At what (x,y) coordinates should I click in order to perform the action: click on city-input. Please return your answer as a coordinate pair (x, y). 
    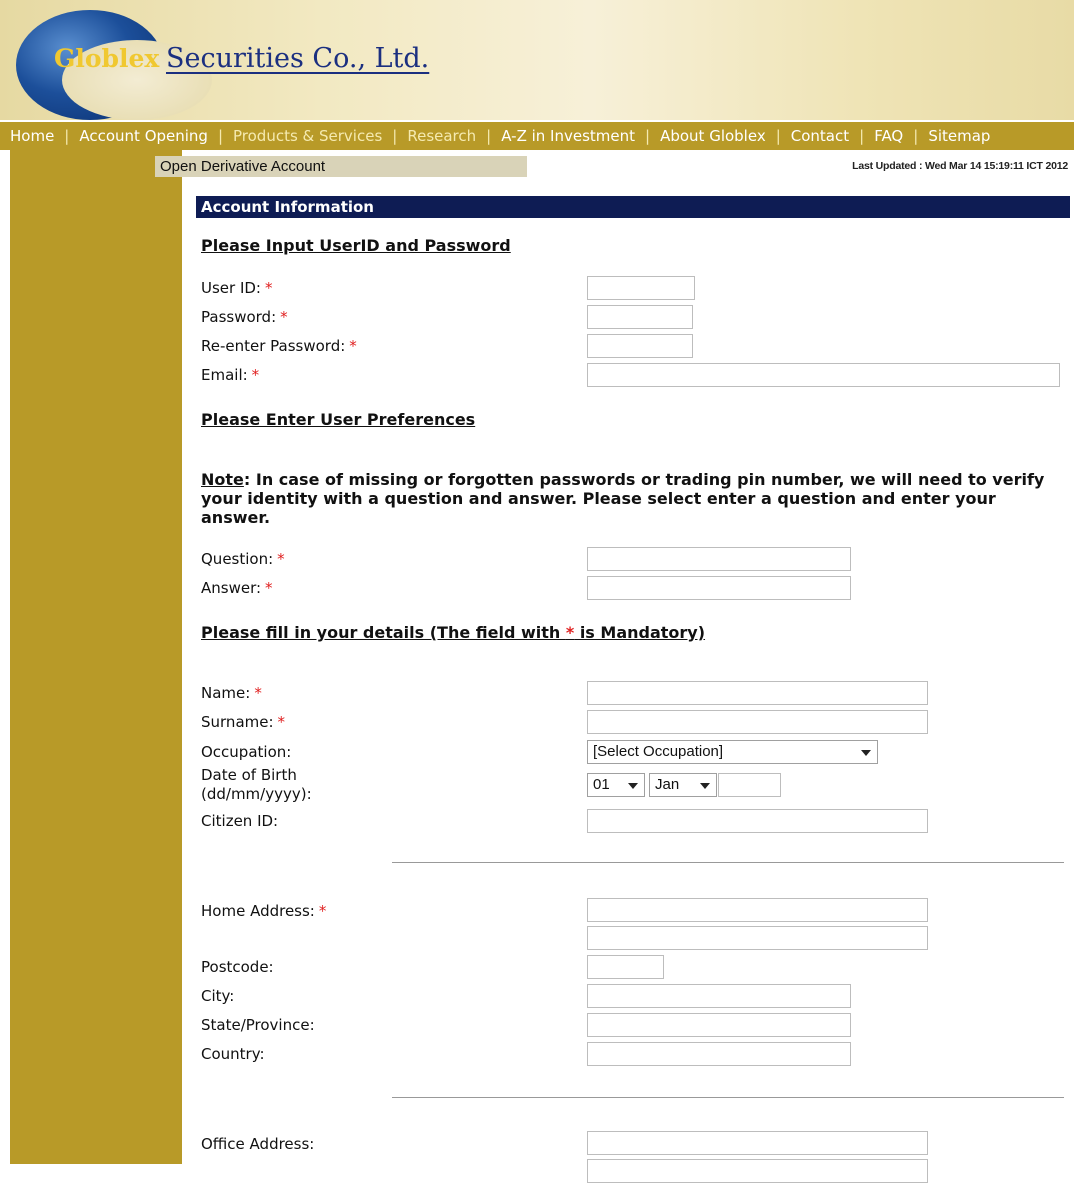
    Looking at the image, I should click on (719, 996).